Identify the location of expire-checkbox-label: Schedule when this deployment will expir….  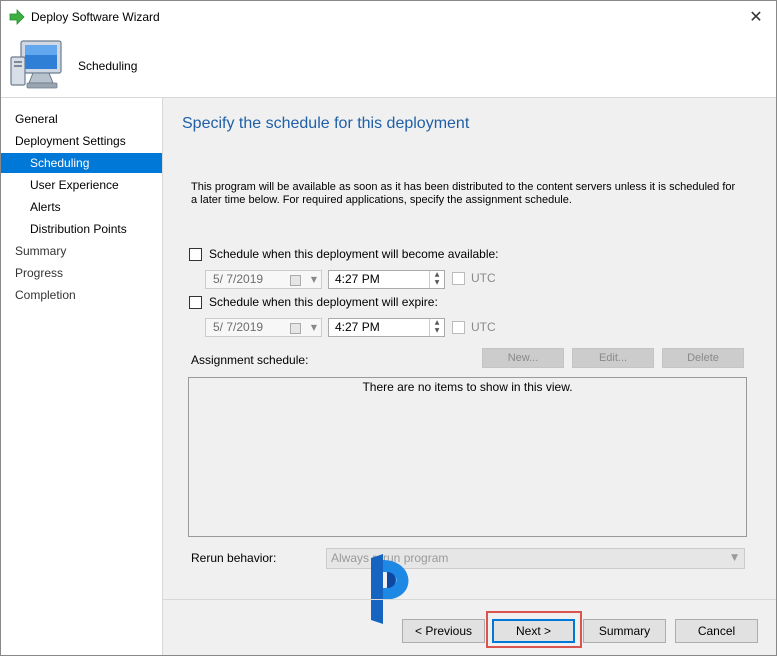
(323, 302).